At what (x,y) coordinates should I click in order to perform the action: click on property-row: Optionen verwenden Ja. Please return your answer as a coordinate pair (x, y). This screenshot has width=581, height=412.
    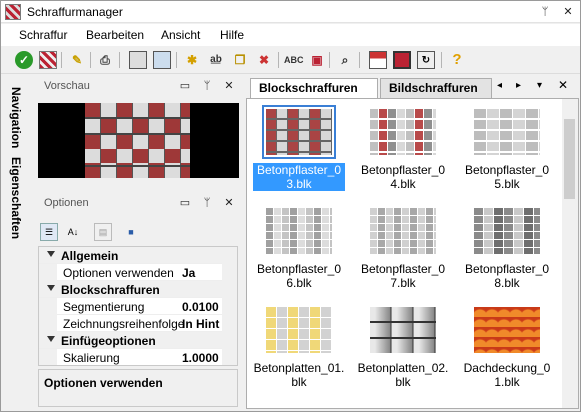
    Looking at the image, I should click on (131, 272).